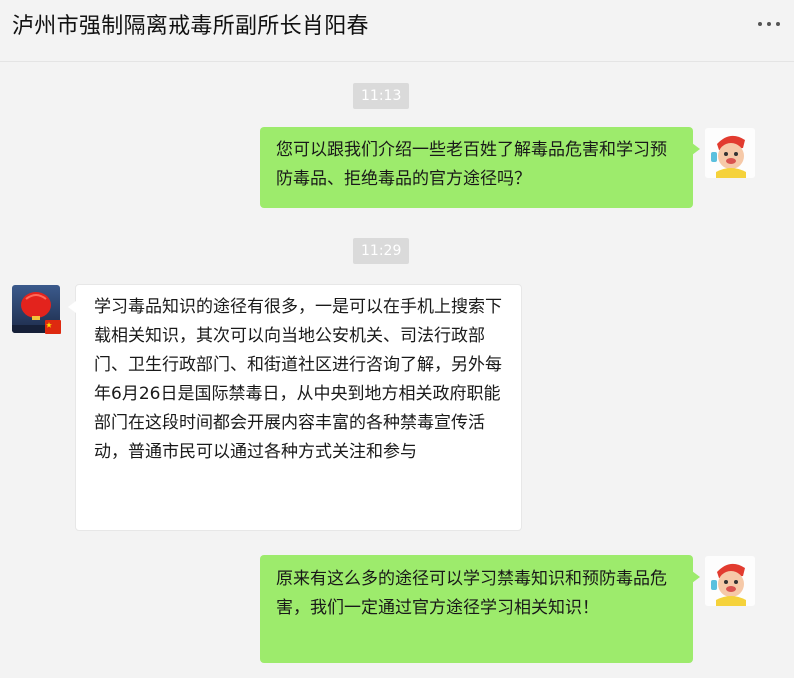 Image resolution: width=794 pixels, height=678 pixels. I want to click on message-bubble-outgoing: 您可以跟我们介绍一些老百姓了解毒品危害和学习预防毒品、拒绝毒品的官方途径吗？, so click(480, 167).